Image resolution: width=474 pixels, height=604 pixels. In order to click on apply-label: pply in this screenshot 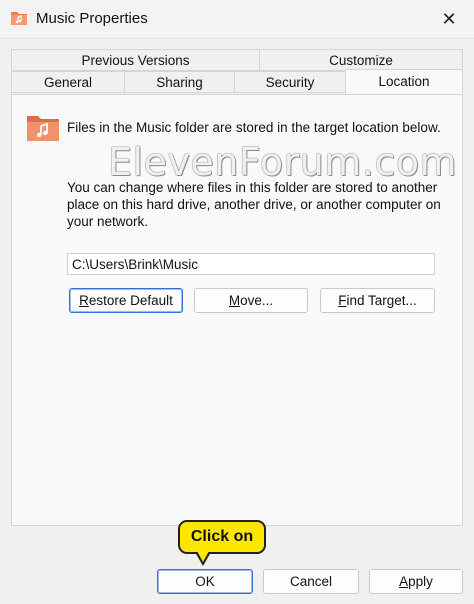, I will do `click(420, 581)`.